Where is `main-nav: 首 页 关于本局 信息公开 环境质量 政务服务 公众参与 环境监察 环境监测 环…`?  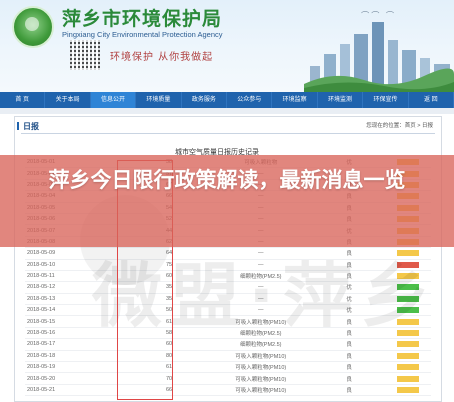
main-nav: 首 页 关于本局 信息公开 环境质量 政务服务 公众参与 环境监察 环境监测 环… is located at coordinates (227, 100).